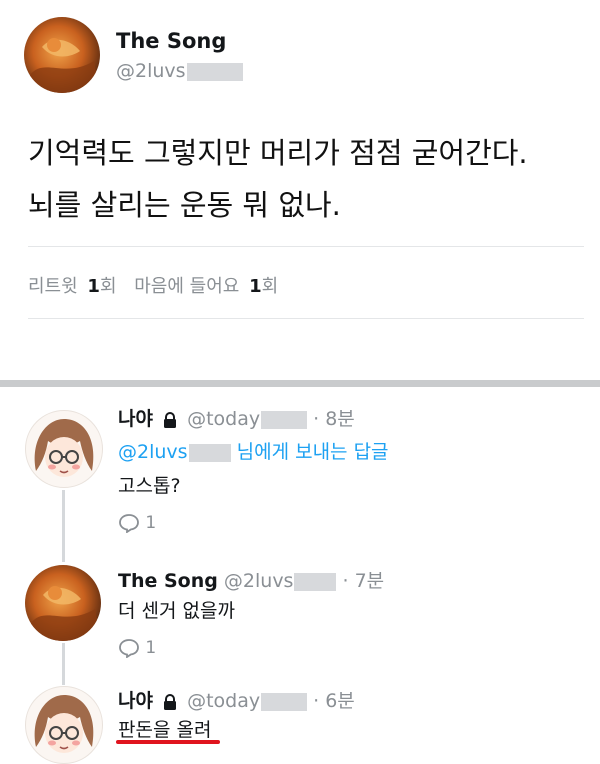  I want to click on reply-1-header: 나야 @today · 8분, so click(236, 417).